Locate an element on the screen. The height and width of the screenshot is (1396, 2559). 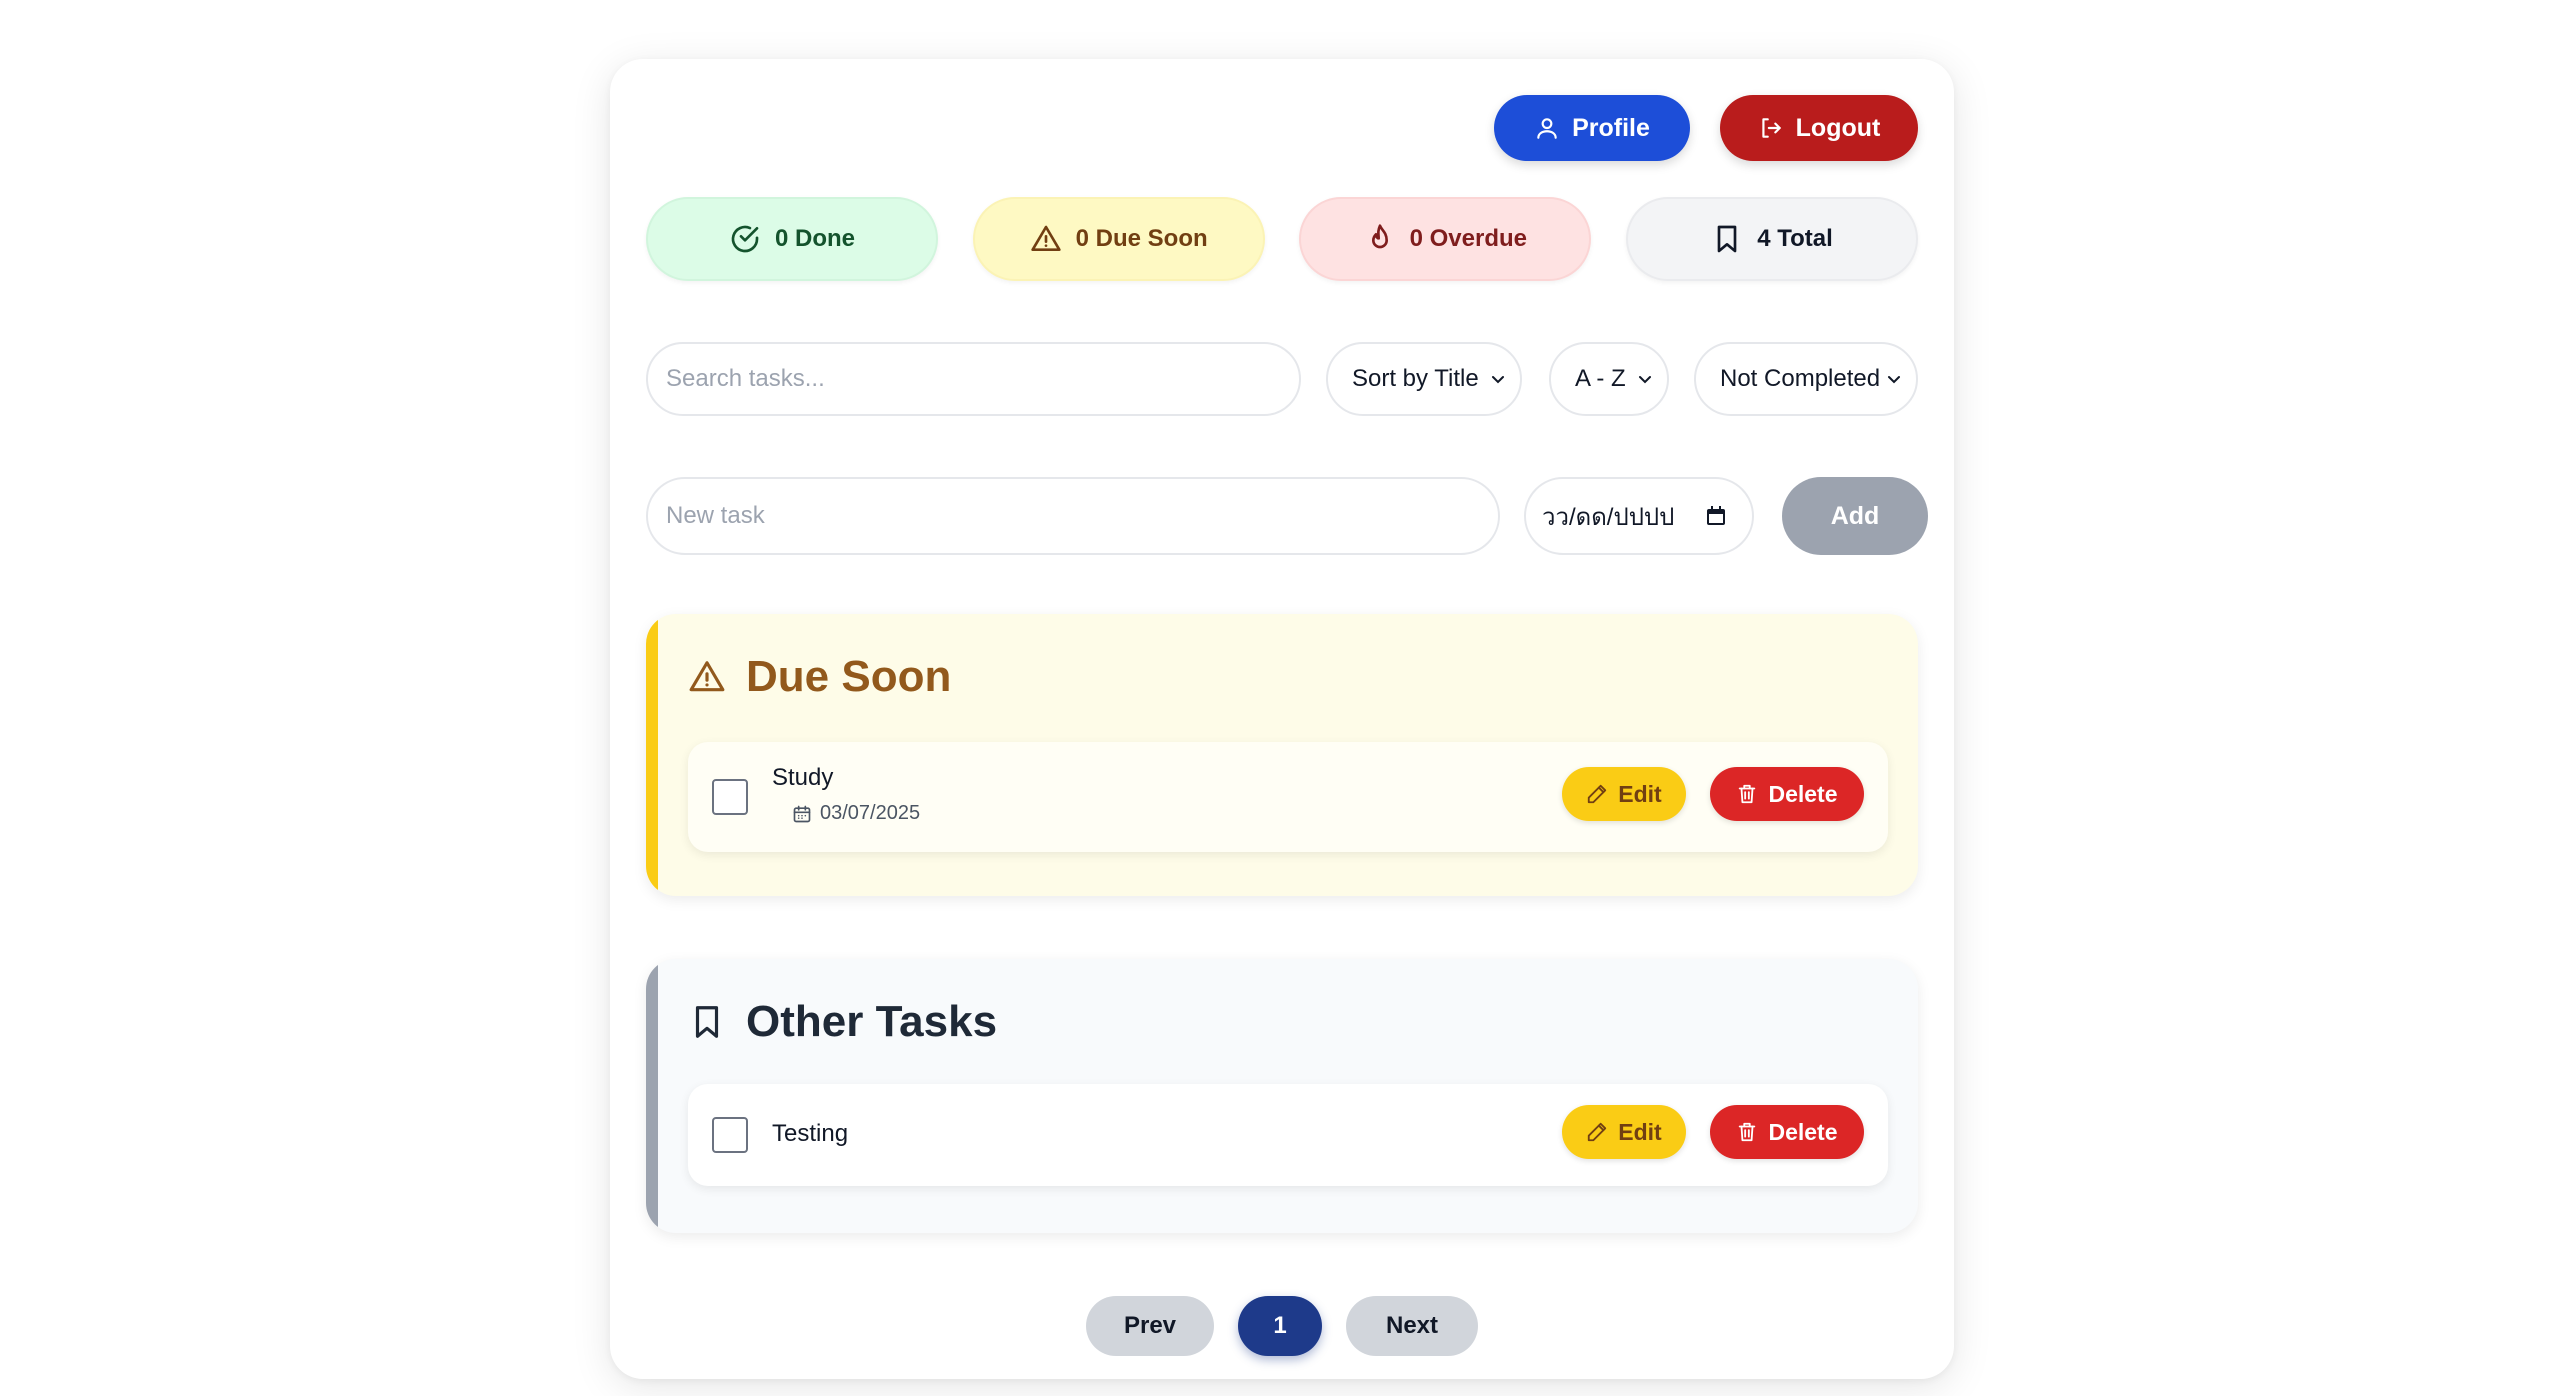
logout-label: Logout is located at coordinates (1838, 127).